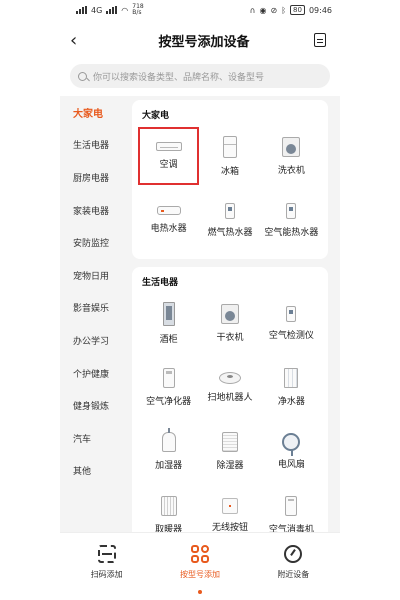  I want to click on device-label: 冰箱, so click(229, 171).